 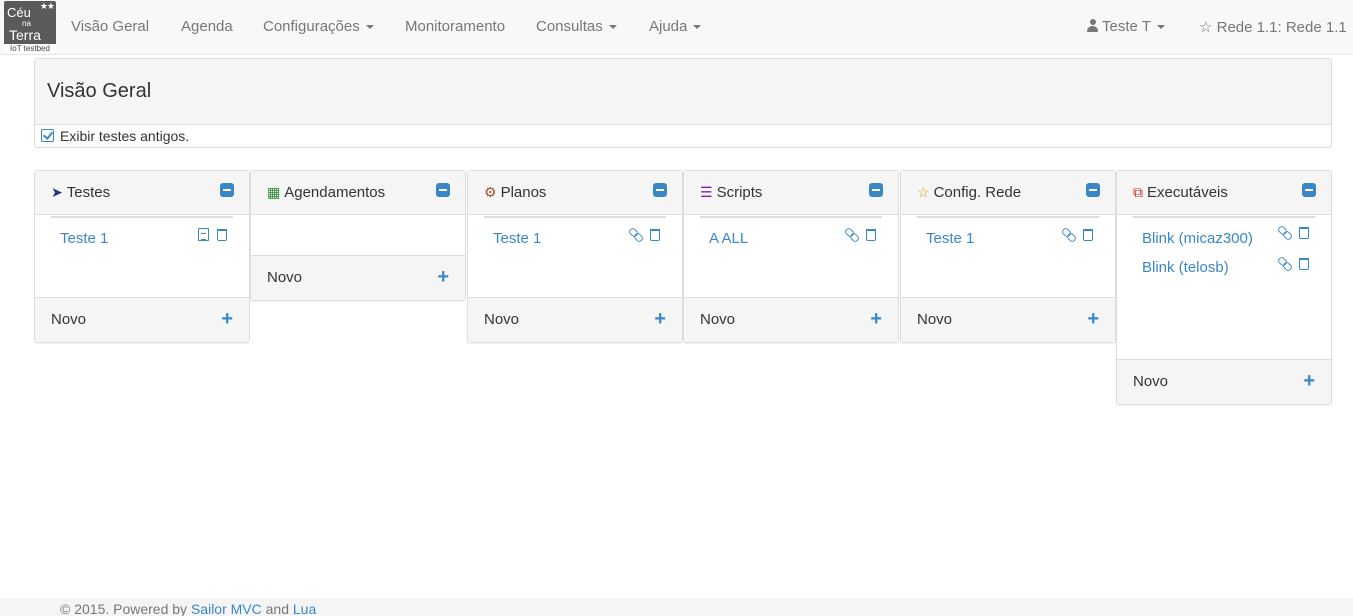 I want to click on stars-icon: ★★, so click(x=47, y=6).